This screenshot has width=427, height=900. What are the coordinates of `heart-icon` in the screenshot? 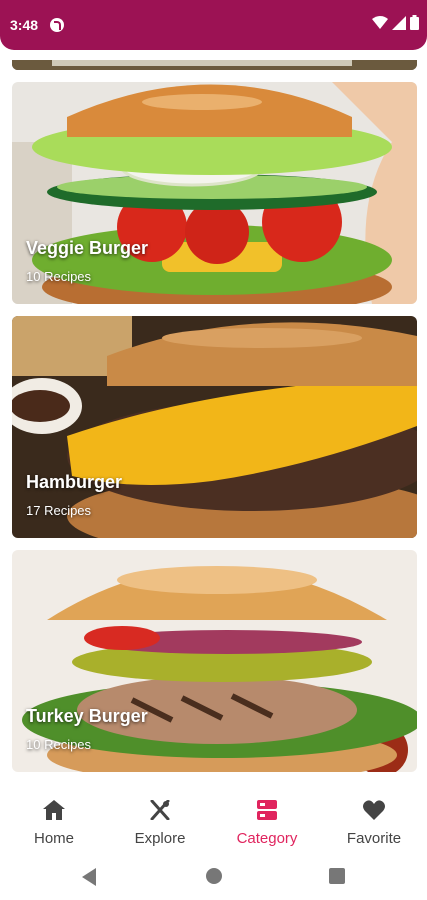 It's located at (374, 810).